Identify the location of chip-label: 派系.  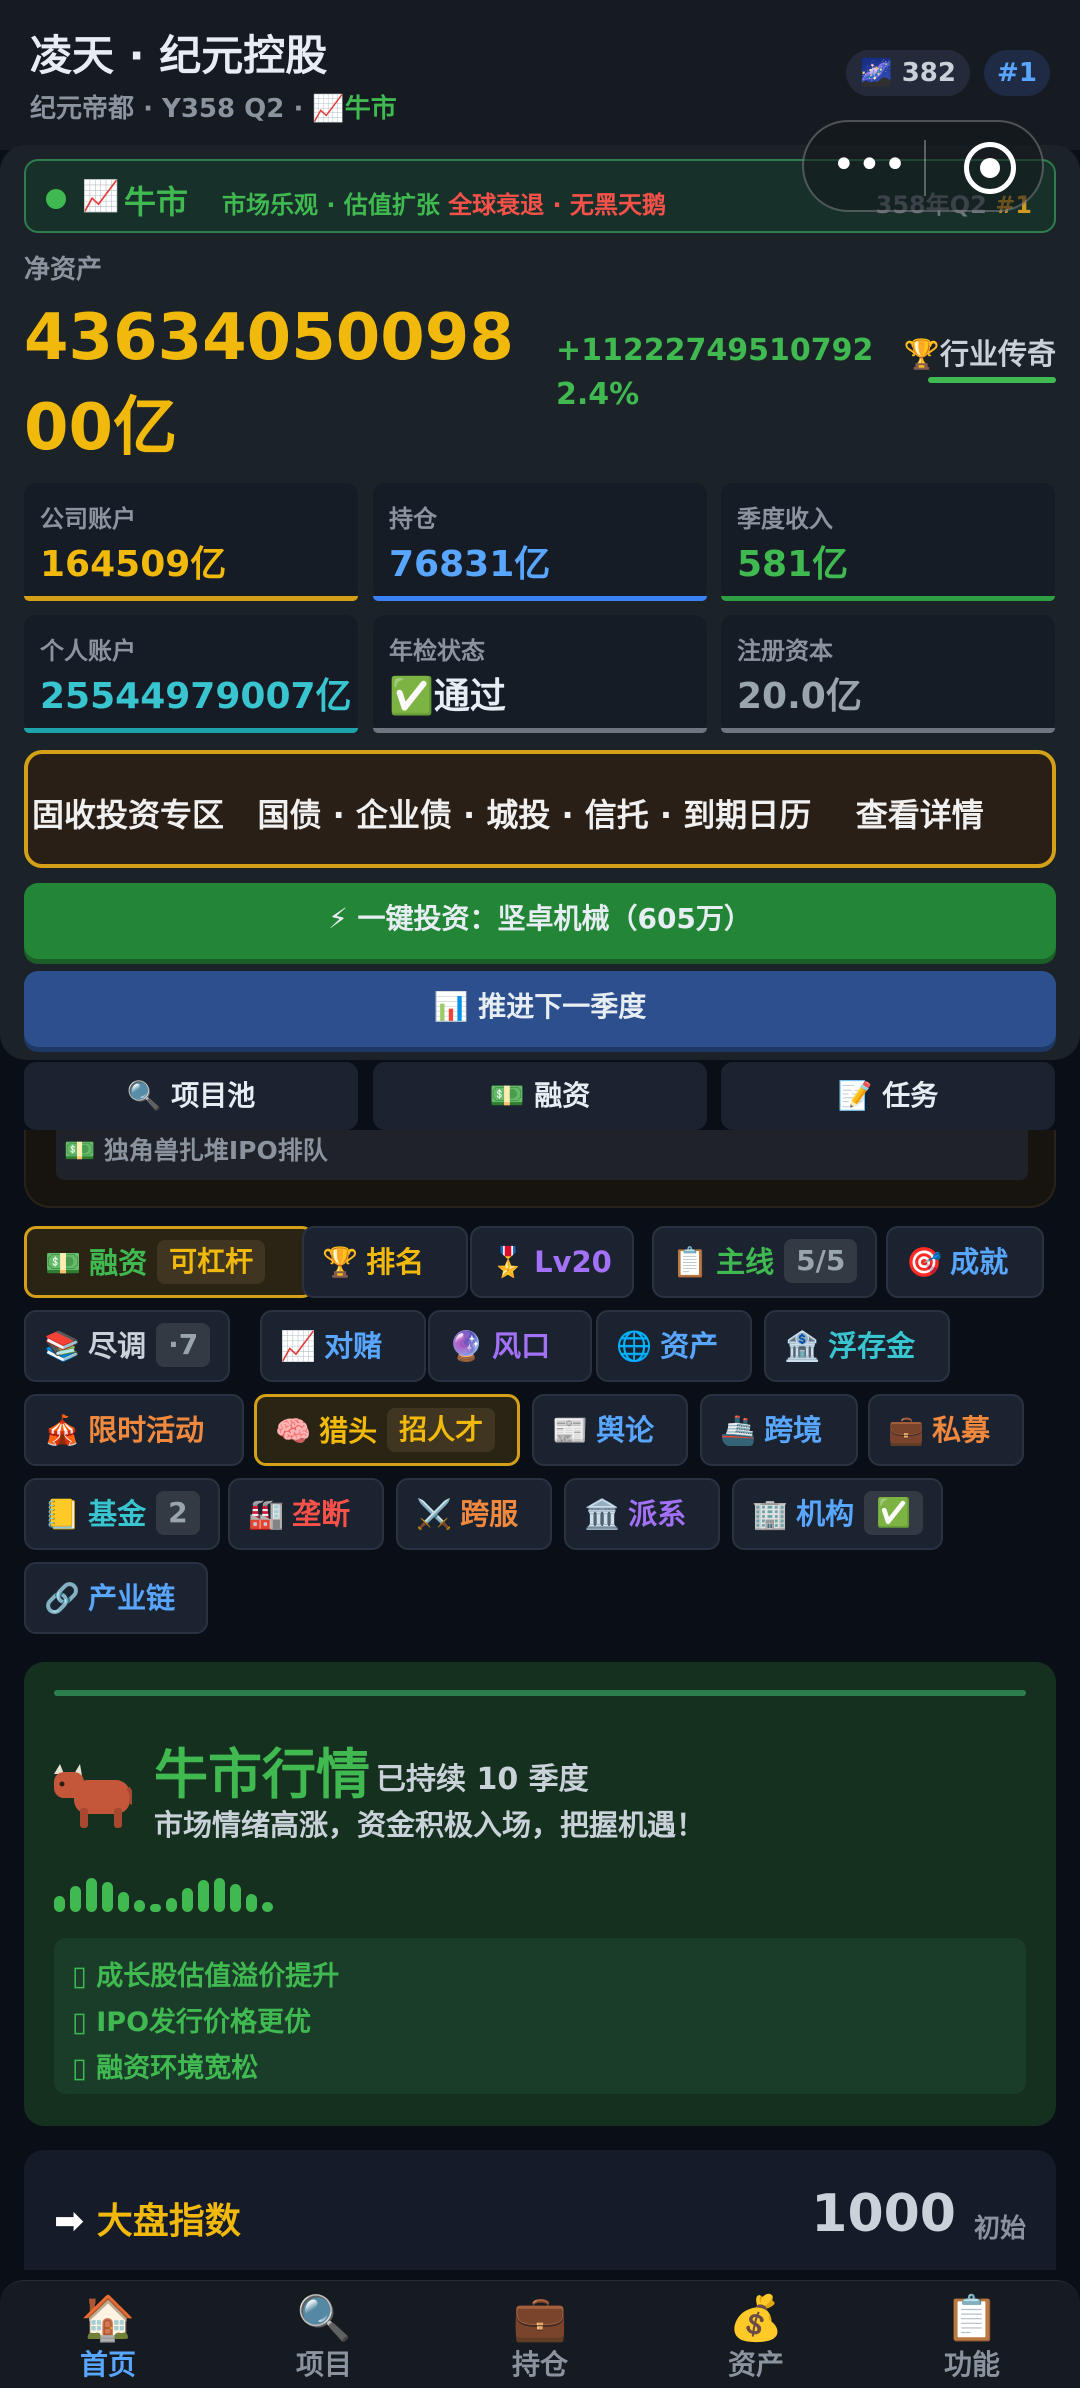
(657, 1514).